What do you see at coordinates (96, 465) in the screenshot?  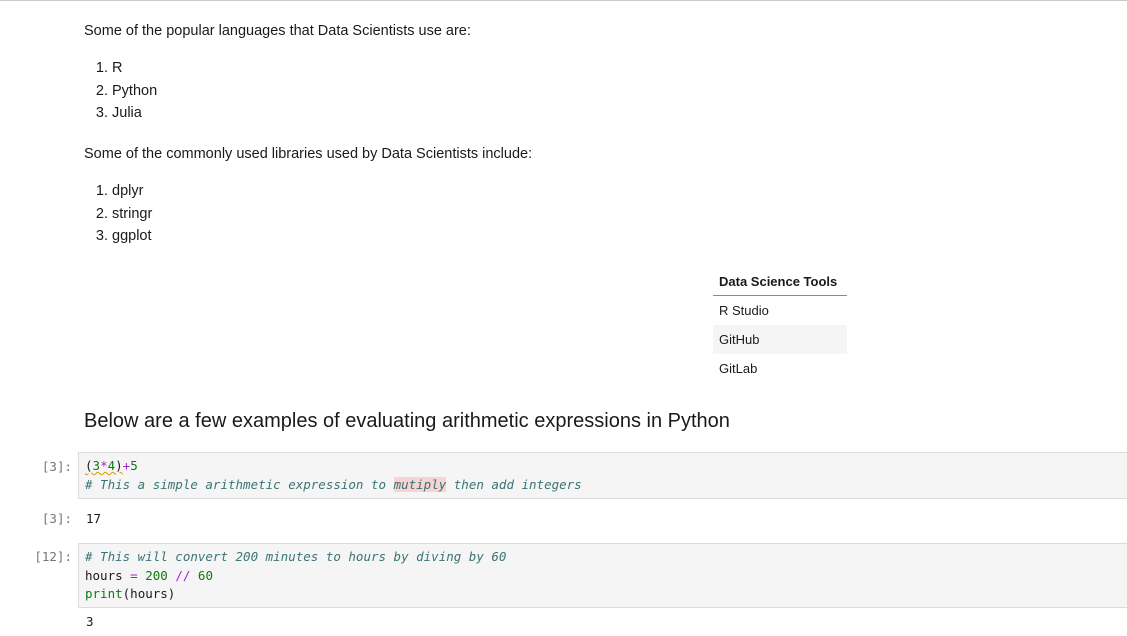 I see `code-token: 3` at bounding box center [96, 465].